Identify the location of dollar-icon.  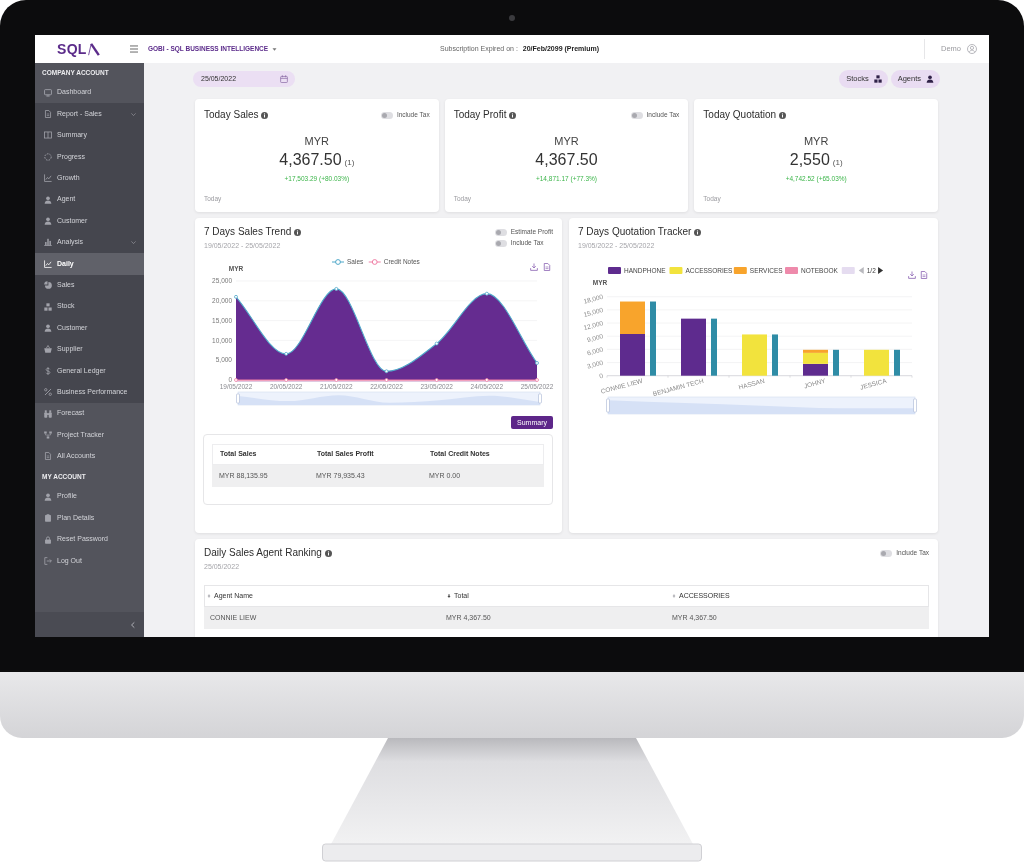
(48, 370).